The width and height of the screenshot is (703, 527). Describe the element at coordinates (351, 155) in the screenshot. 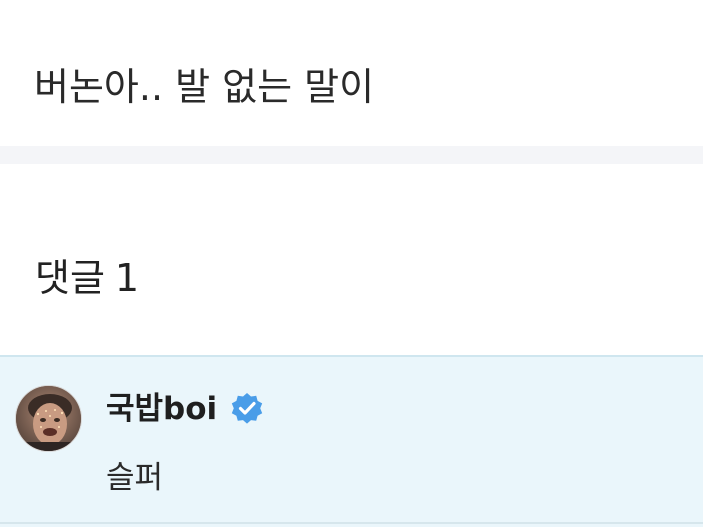

I see `section-divider` at that location.